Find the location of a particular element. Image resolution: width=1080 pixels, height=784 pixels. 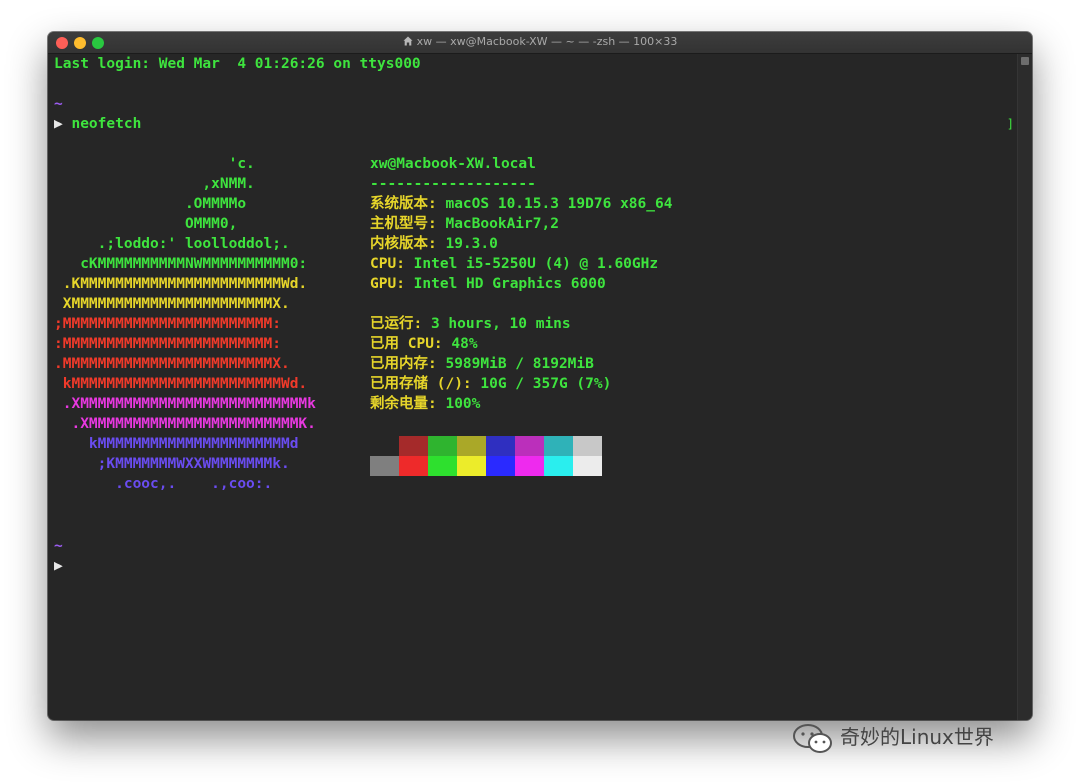

info-key: 已运行 is located at coordinates (392, 324).